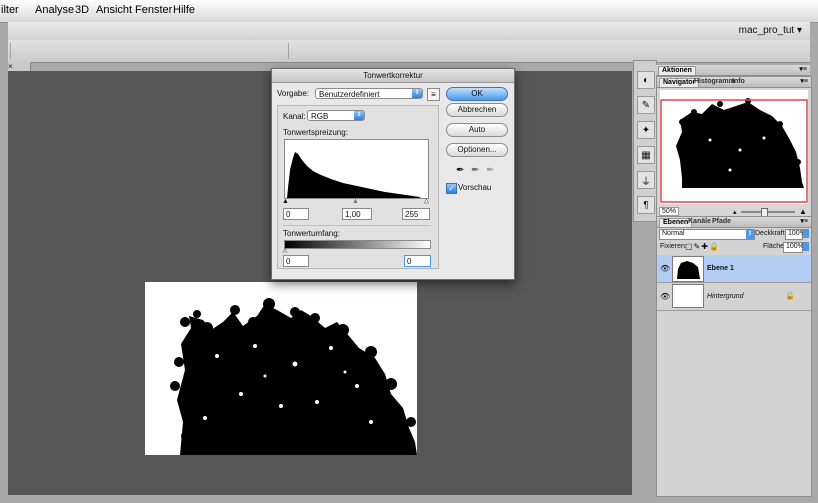 This screenshot has height=503, width=818. I want to click on black-eyedropper-icon: ✒, so click(460, 170).